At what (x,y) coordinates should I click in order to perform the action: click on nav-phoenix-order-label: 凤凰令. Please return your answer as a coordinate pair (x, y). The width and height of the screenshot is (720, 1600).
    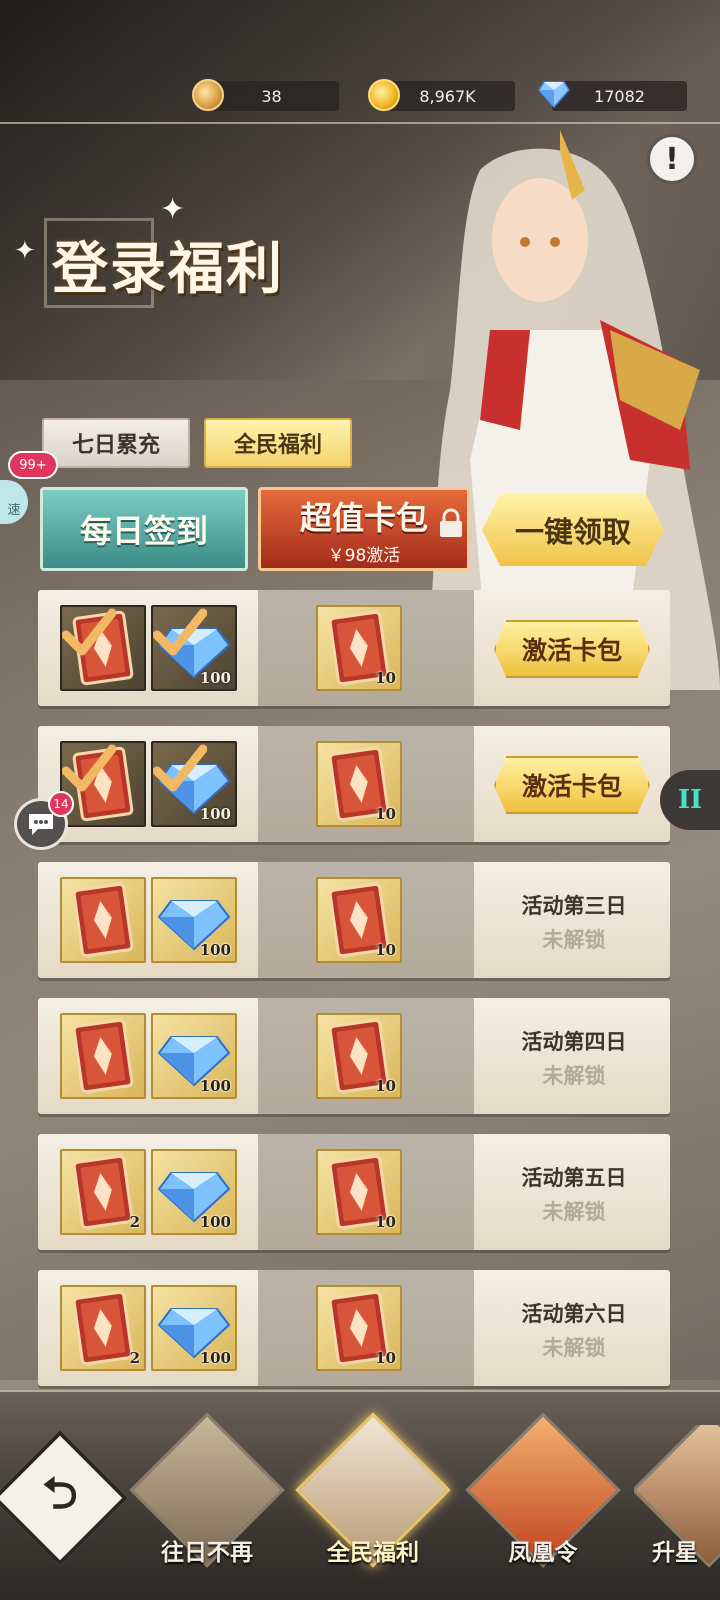
    Looking at the image, I should click on (543, 1552).